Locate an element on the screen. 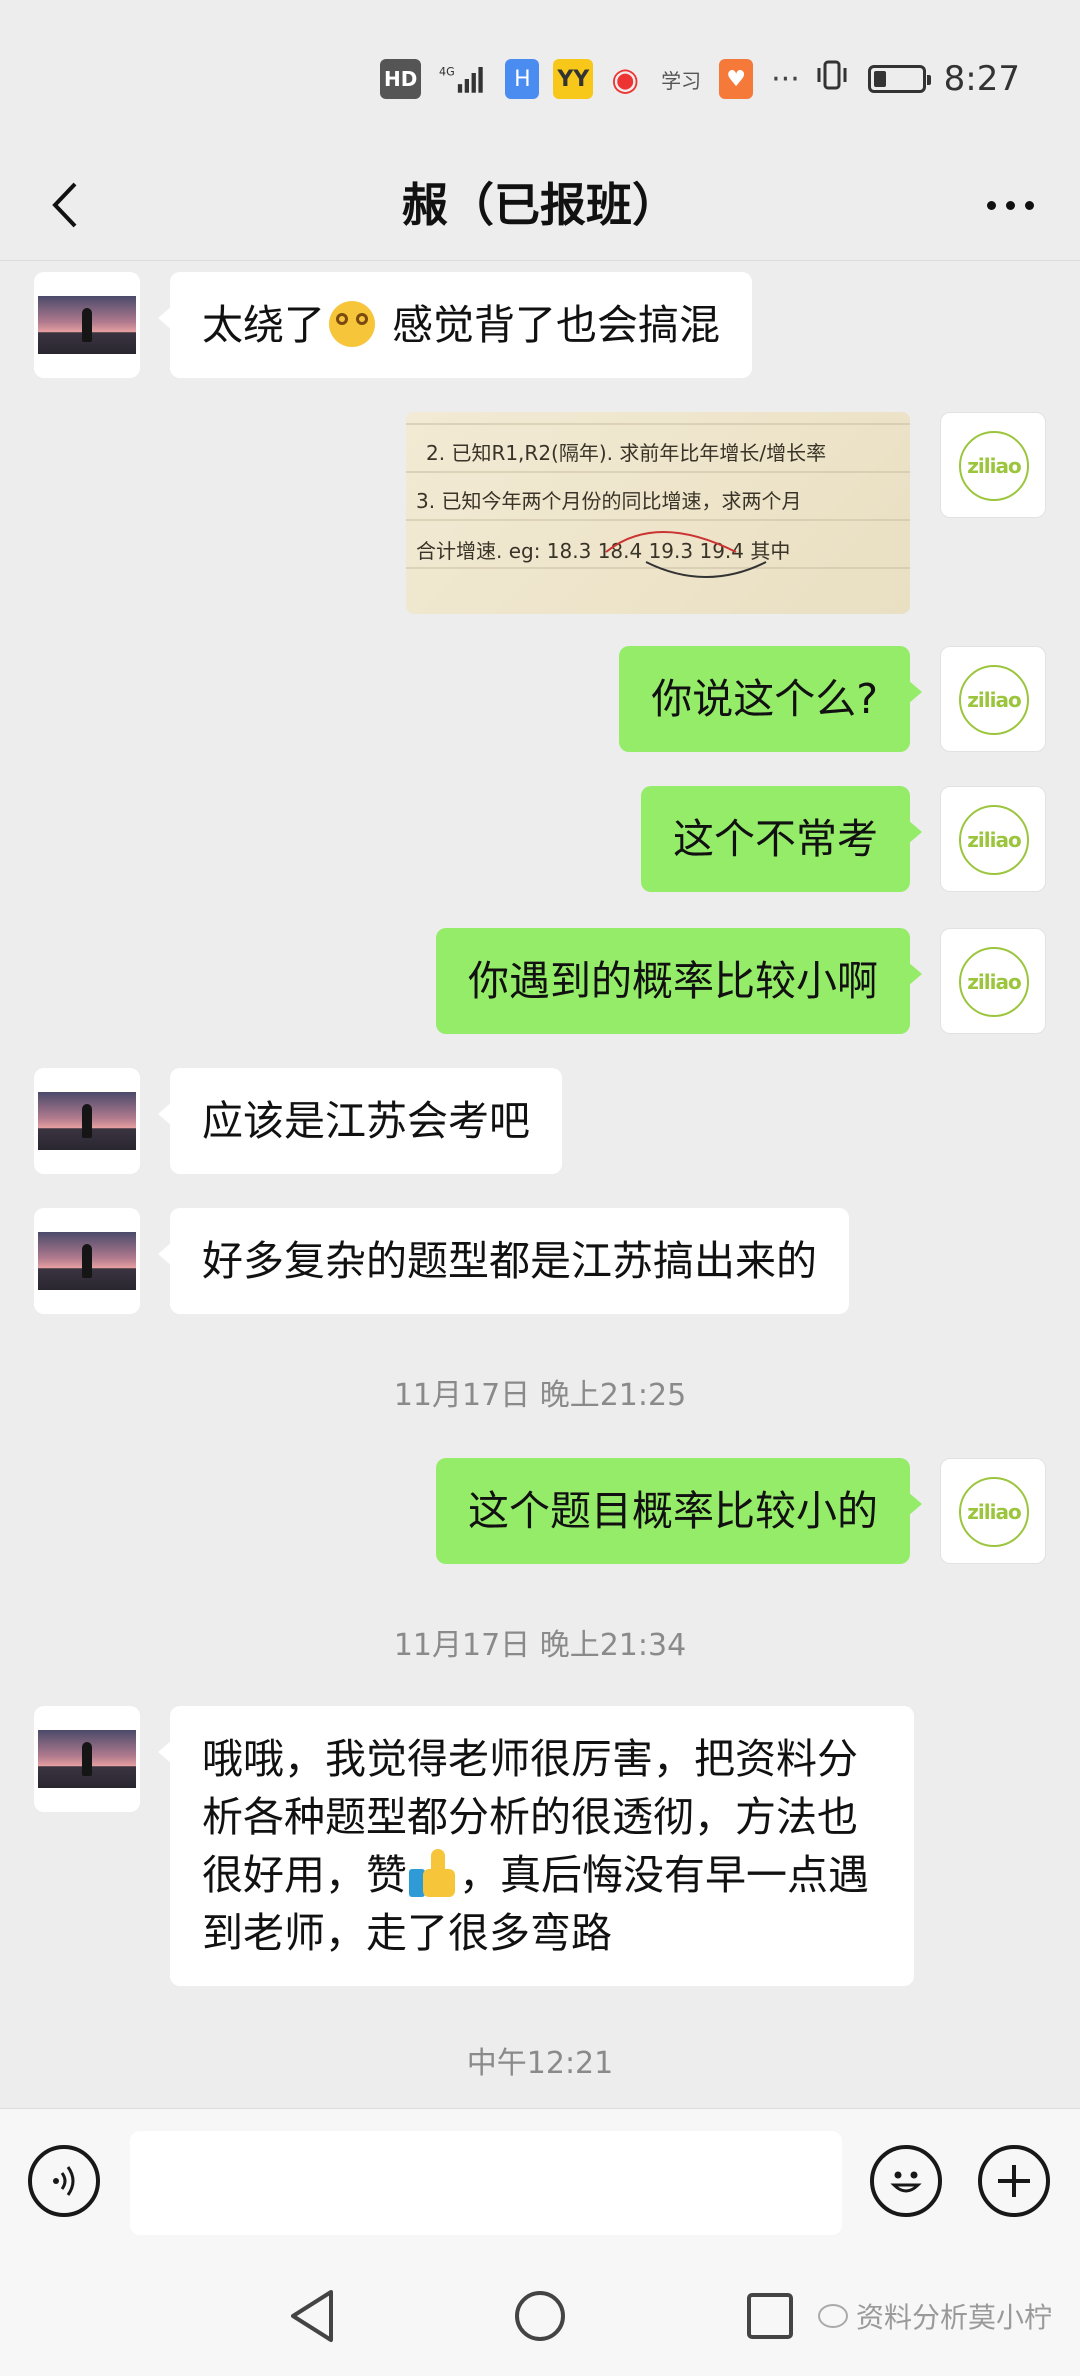 The image size is (1080, 2376). message-bubble-incoming: 太绕了 感觉背了也会搞混 is located at coordinates (455, 325).